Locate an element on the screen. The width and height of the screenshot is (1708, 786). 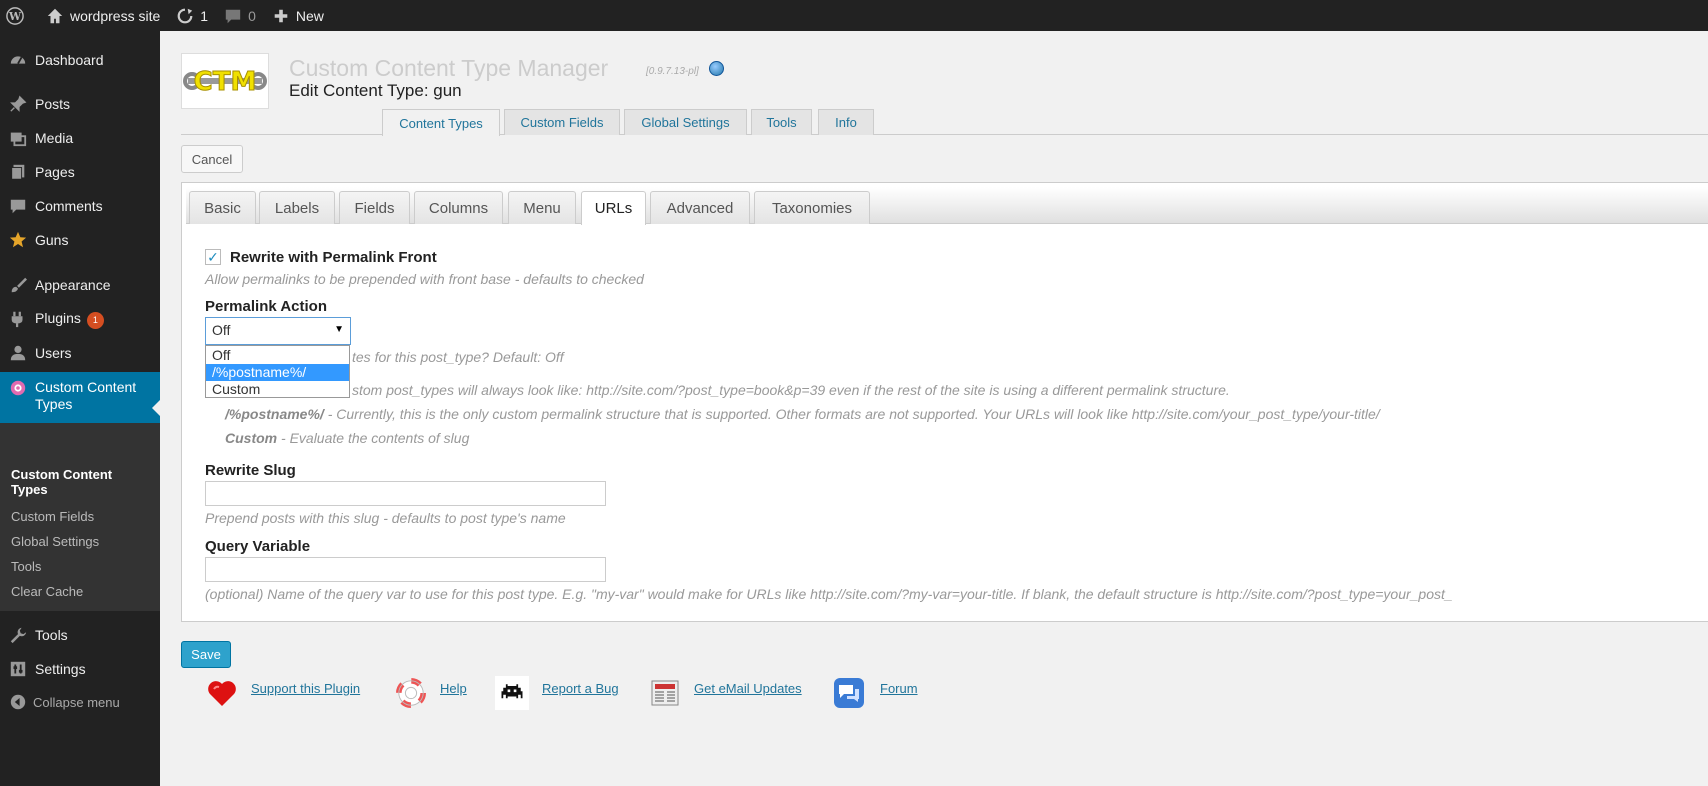
rewrite-slug-input is located at coordinates (405, 493).